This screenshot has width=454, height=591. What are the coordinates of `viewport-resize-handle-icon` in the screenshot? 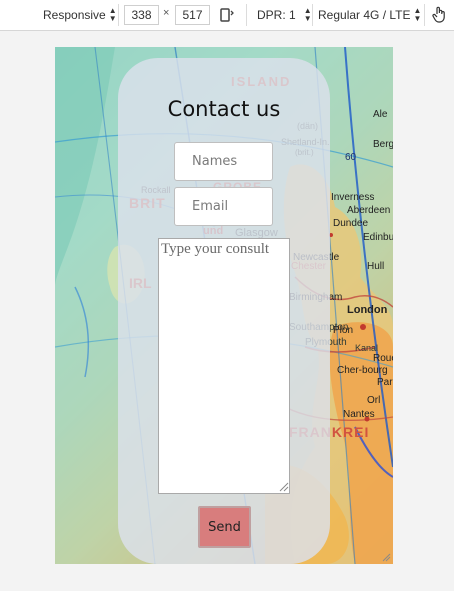 It's located at (386, 557).